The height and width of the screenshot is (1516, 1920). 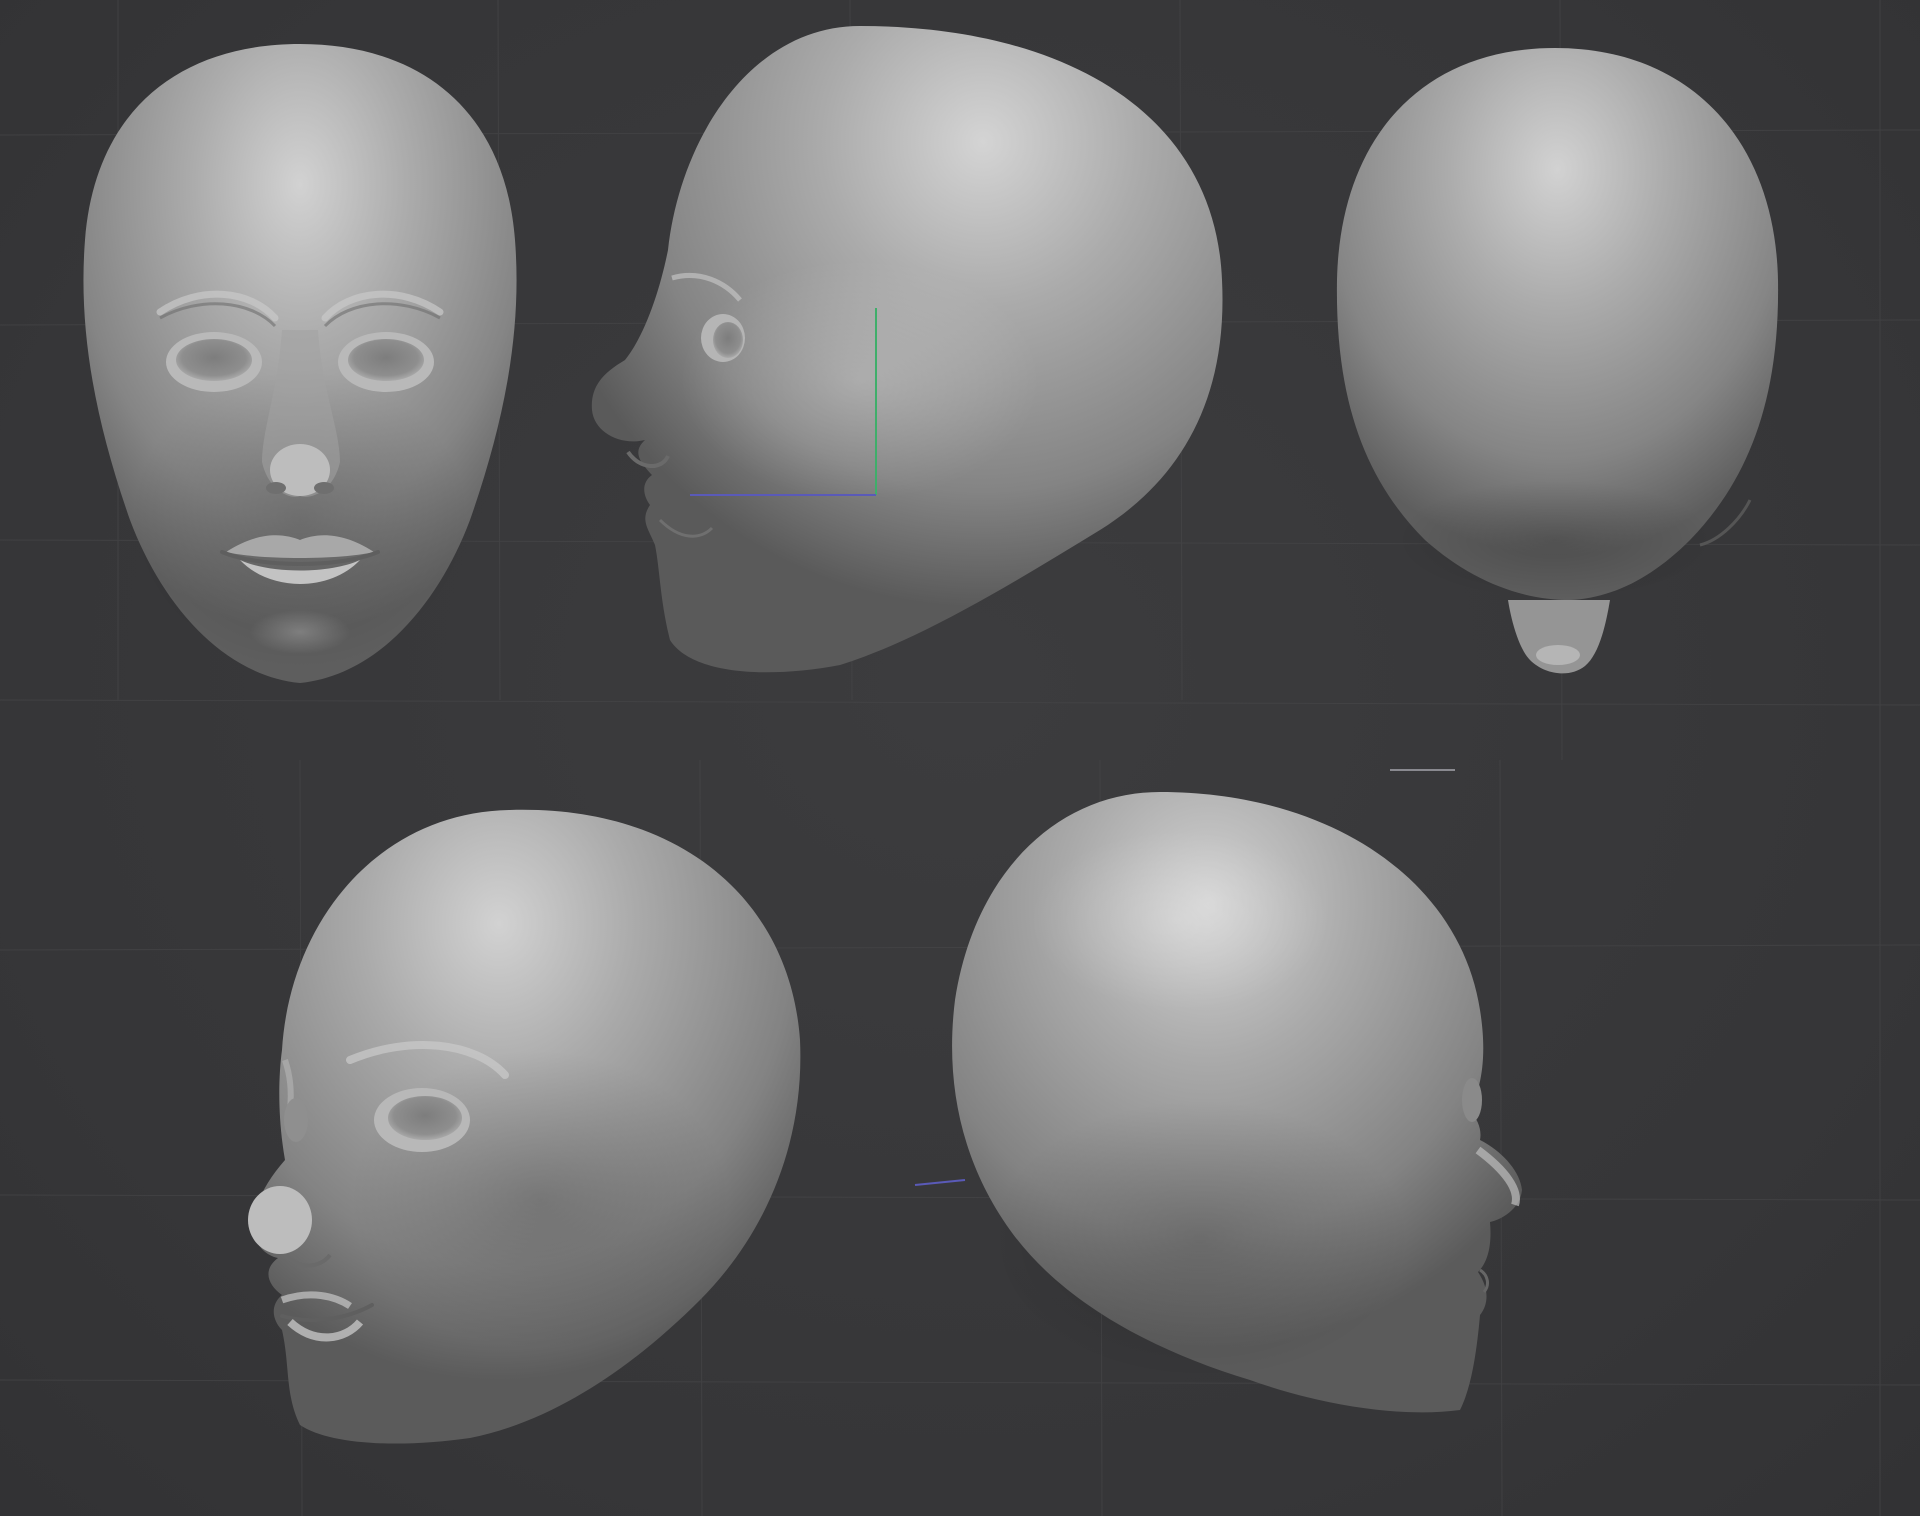 I want to click on btq-gizmo-axis, so click(x=940, y=1182).